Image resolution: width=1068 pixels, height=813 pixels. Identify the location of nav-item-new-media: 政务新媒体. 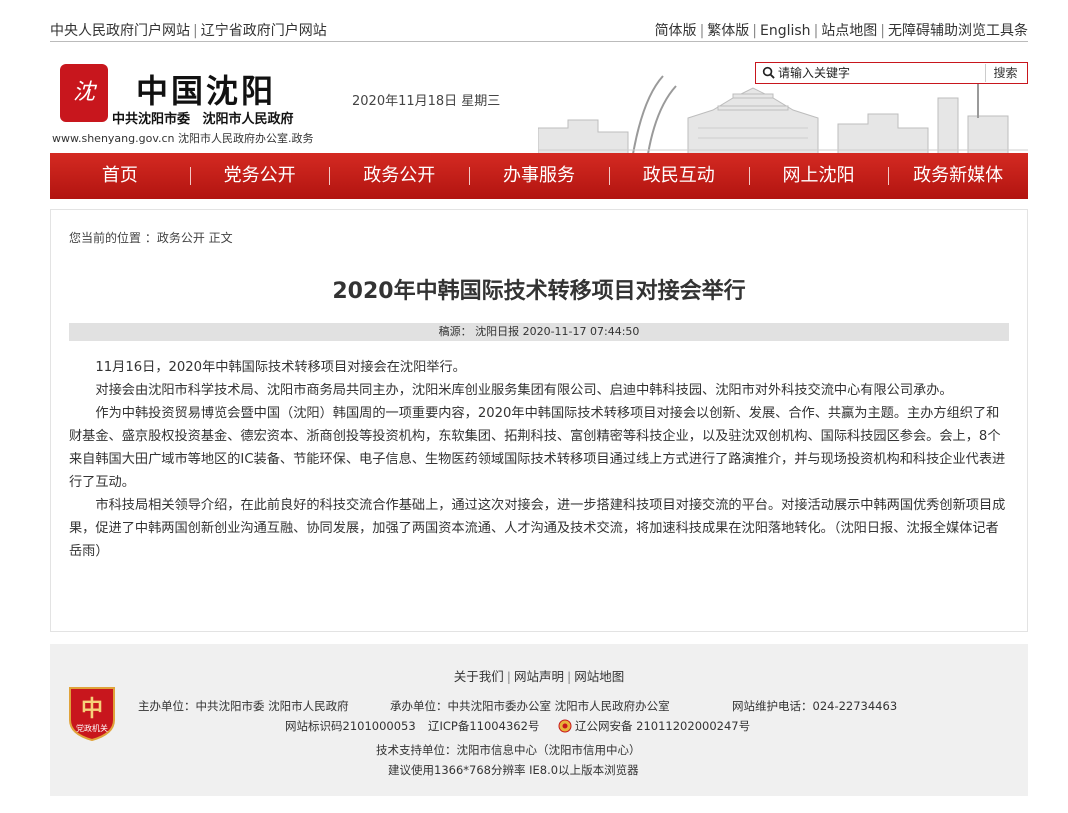
(958, 176).